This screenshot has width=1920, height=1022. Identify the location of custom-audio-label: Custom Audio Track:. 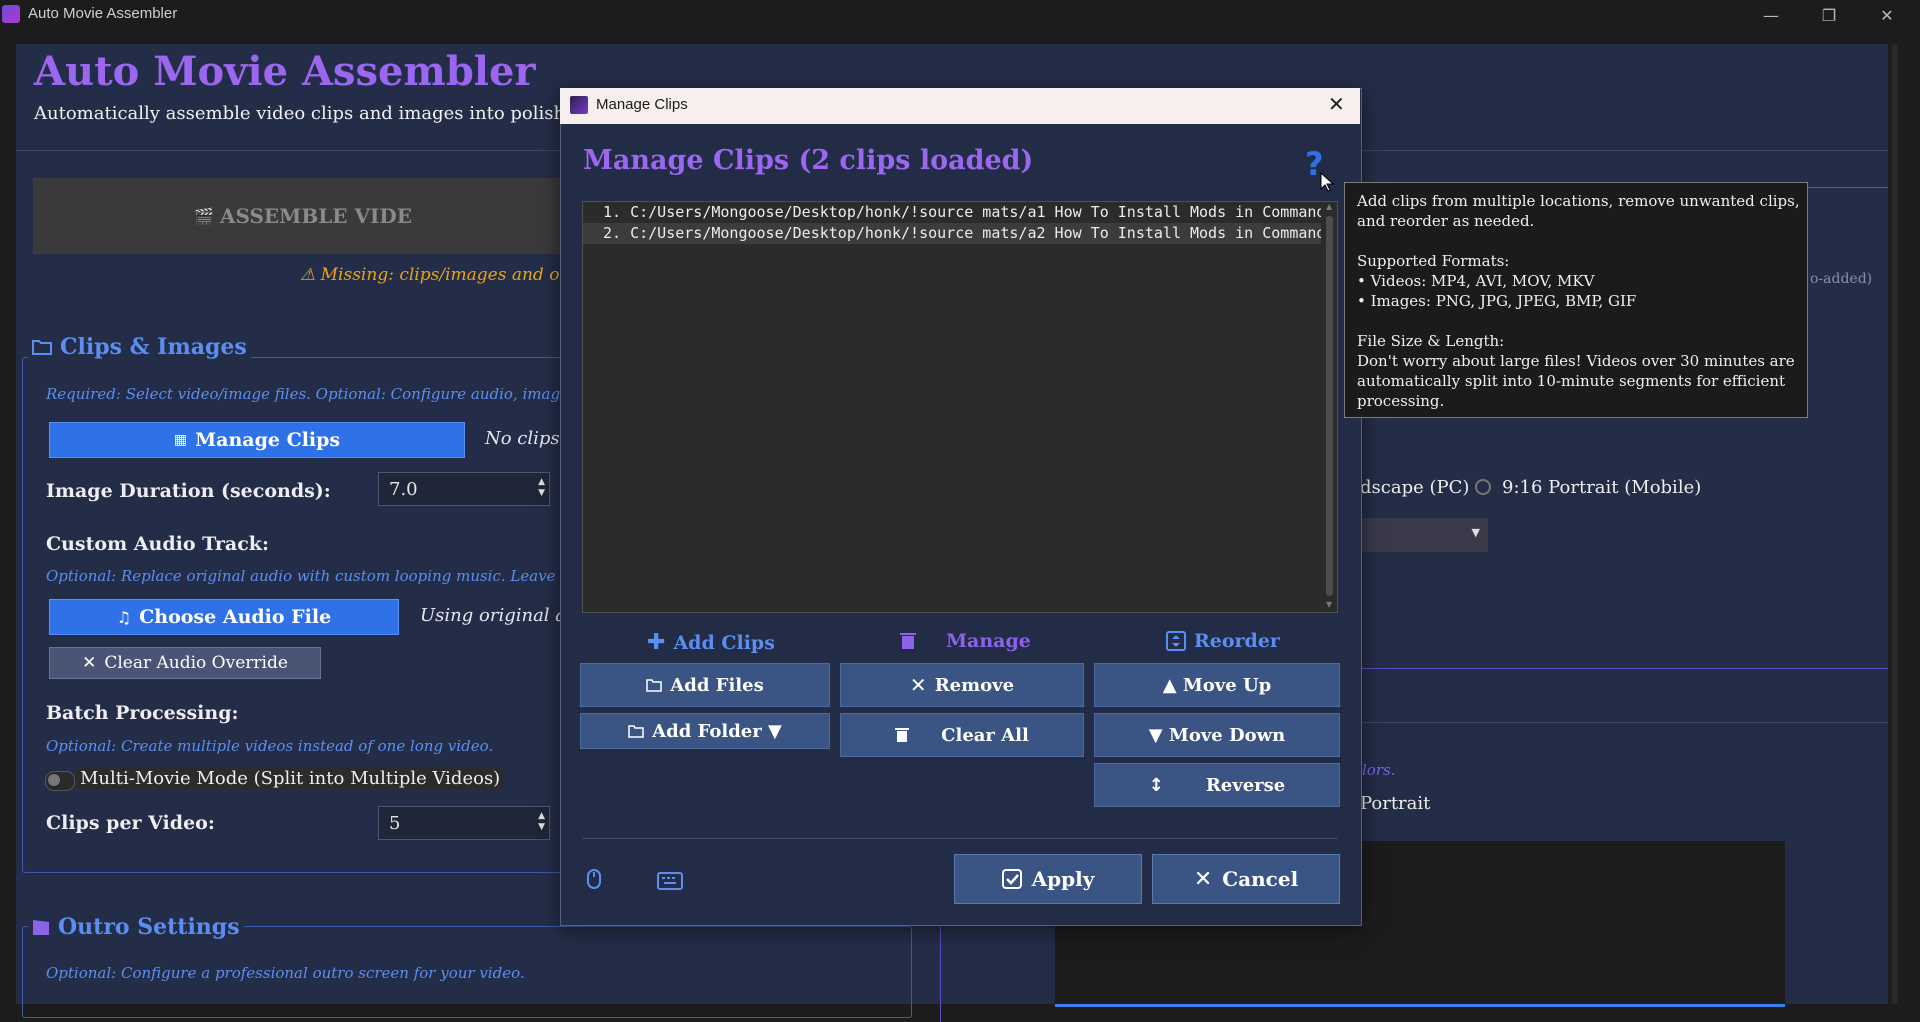
(157, 544).